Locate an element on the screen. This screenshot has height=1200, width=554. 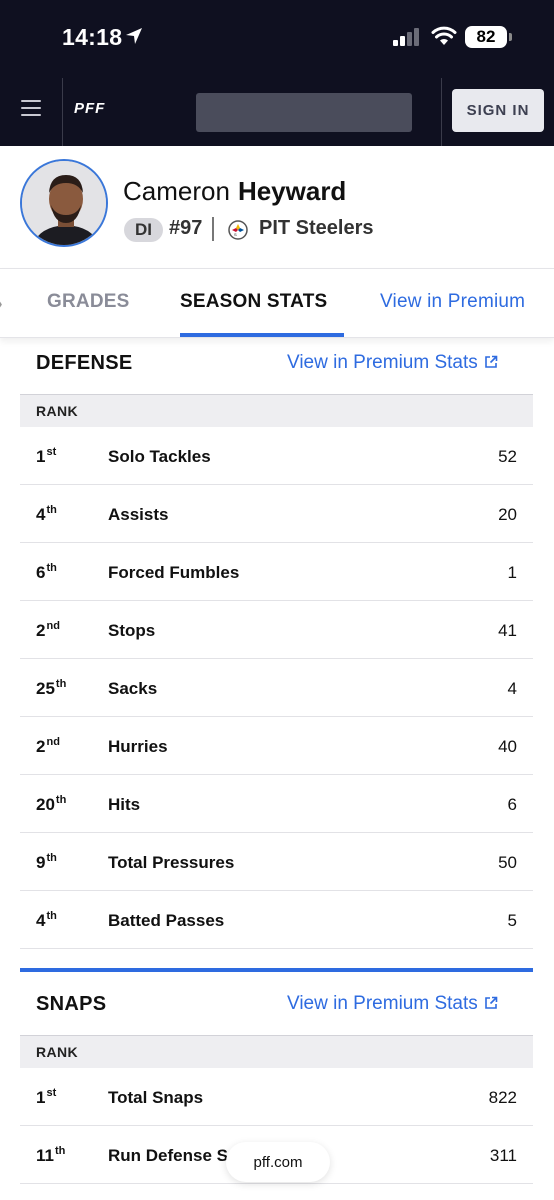
stat-label: Batted Passes is located at coordinates (166, 920).